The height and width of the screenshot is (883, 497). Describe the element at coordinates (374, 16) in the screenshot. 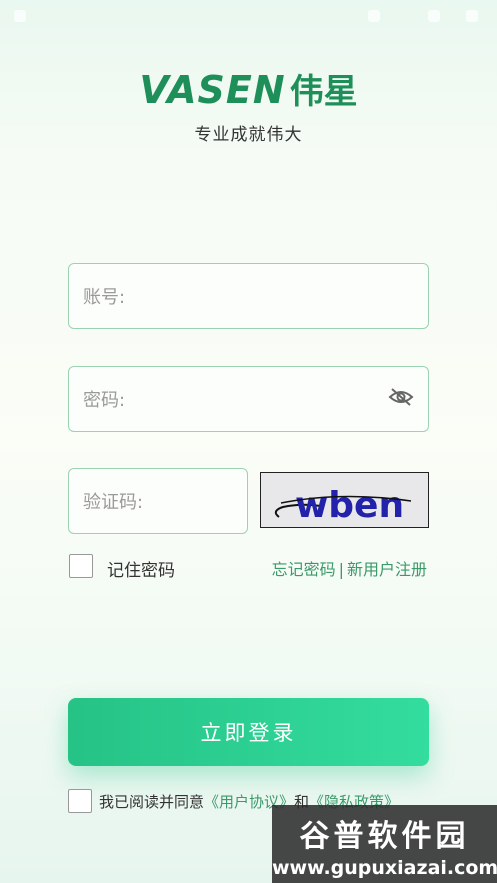

I see `wifi-icon` at that location.